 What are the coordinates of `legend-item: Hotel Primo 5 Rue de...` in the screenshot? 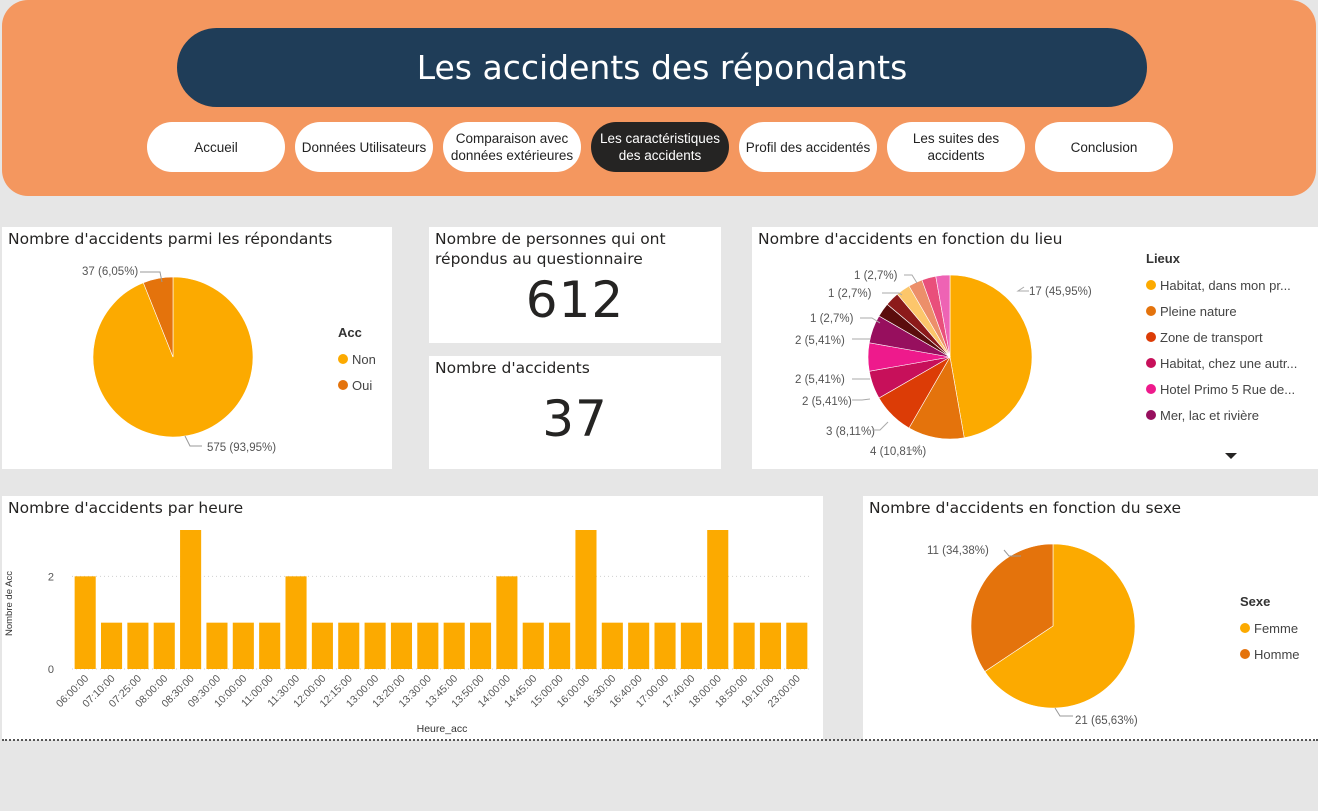 It's located at (1221, 389).